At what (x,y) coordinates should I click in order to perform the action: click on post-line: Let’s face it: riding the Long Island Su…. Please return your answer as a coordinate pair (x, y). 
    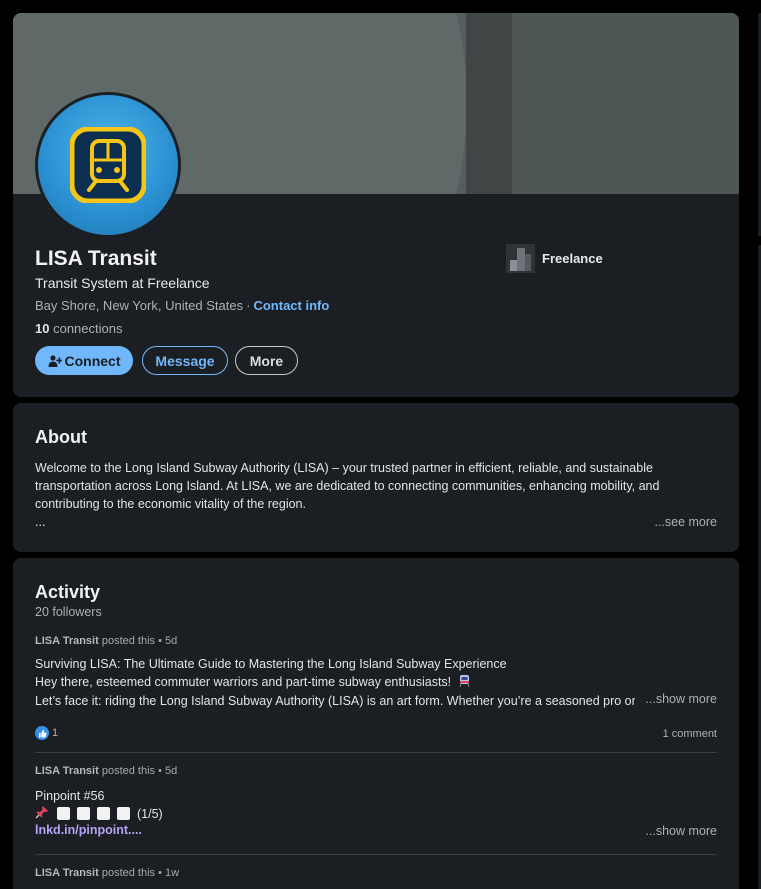
    Looking at the image, I should click on (335, 700).